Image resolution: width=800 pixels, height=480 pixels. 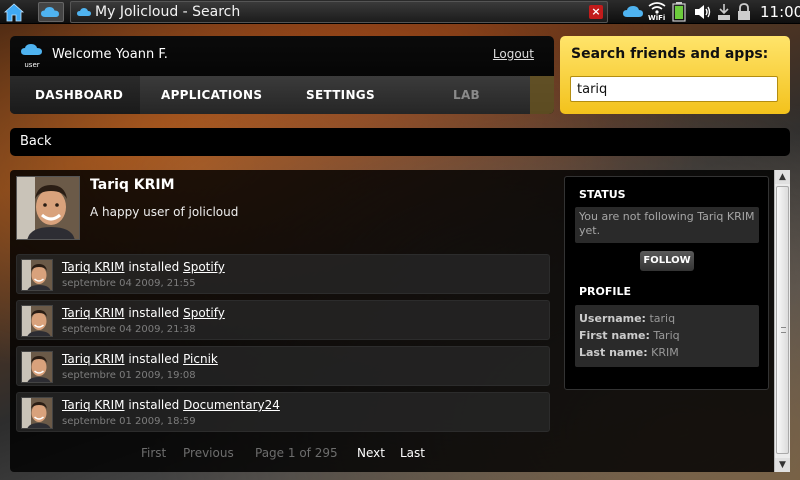 What do you see at coordinates (200, 359) in the screenshot?
I see `activity-app-link: Picnik` at bounding box center [200, 359].